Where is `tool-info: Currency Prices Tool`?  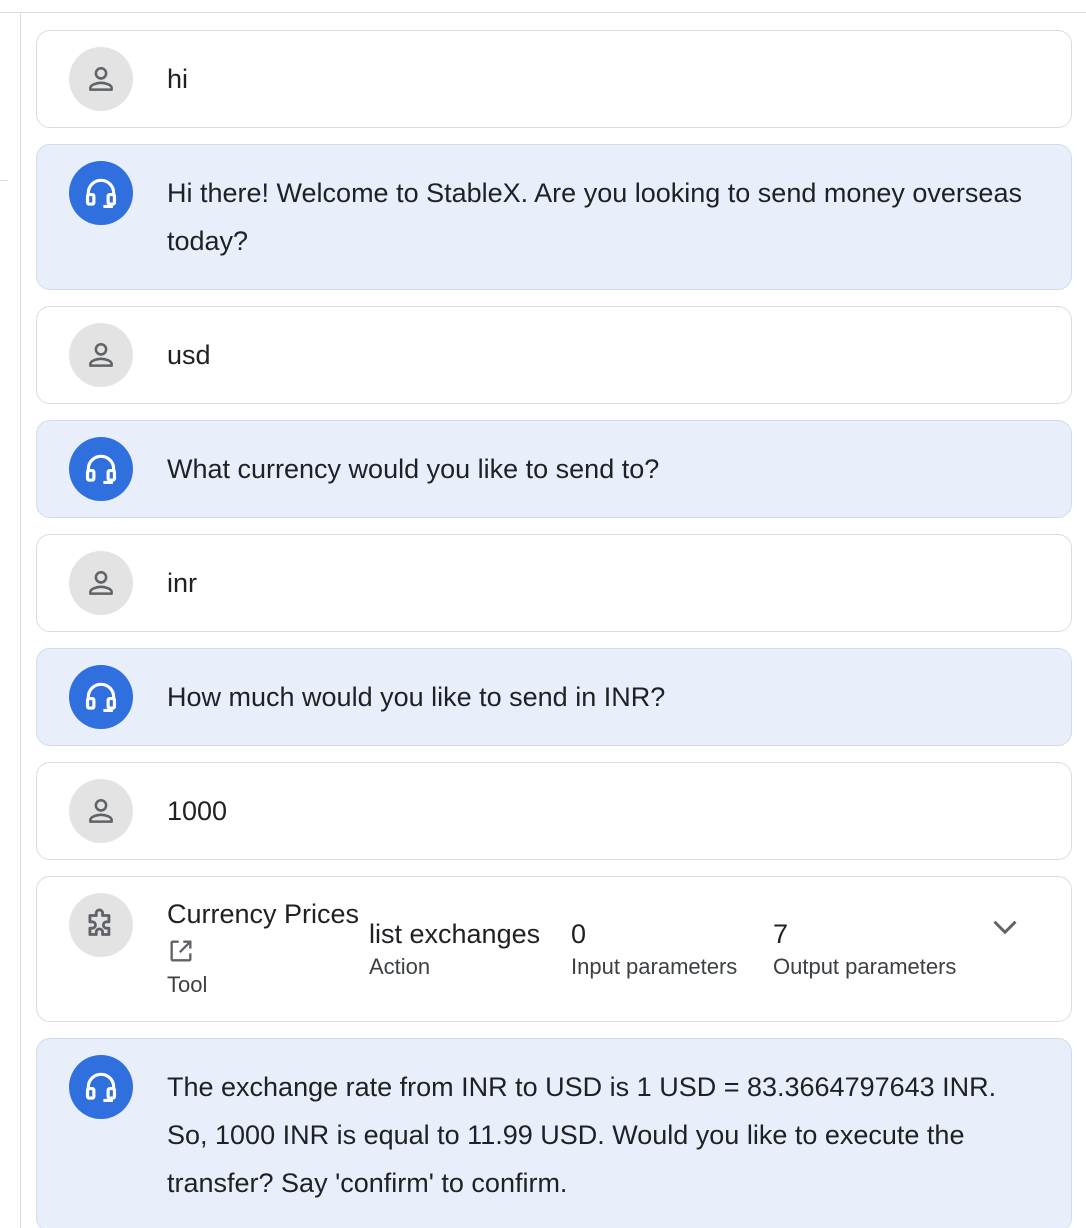 tool-info: Currency Prices Tool is located at coordinates (267, 948).